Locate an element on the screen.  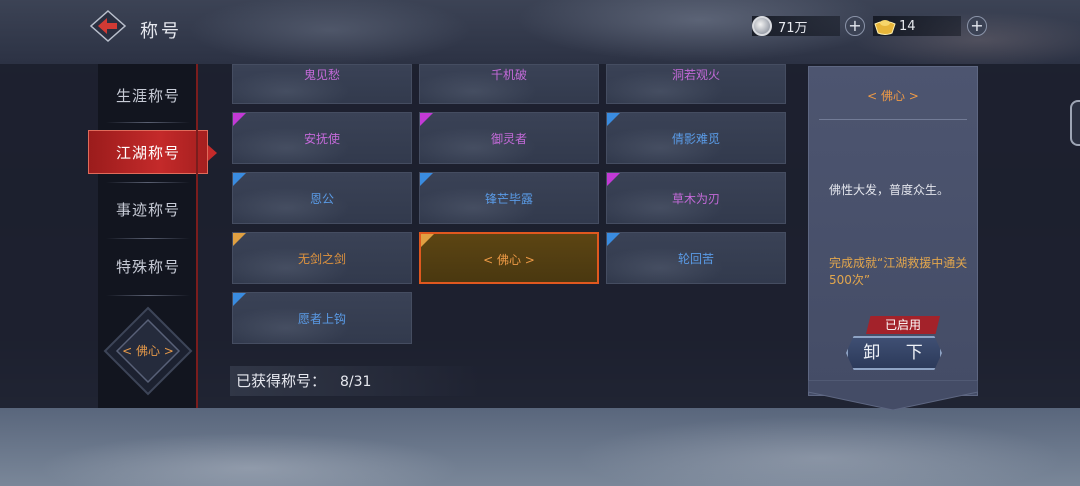
add-gold-button: + is located at coordinates (977, 26).